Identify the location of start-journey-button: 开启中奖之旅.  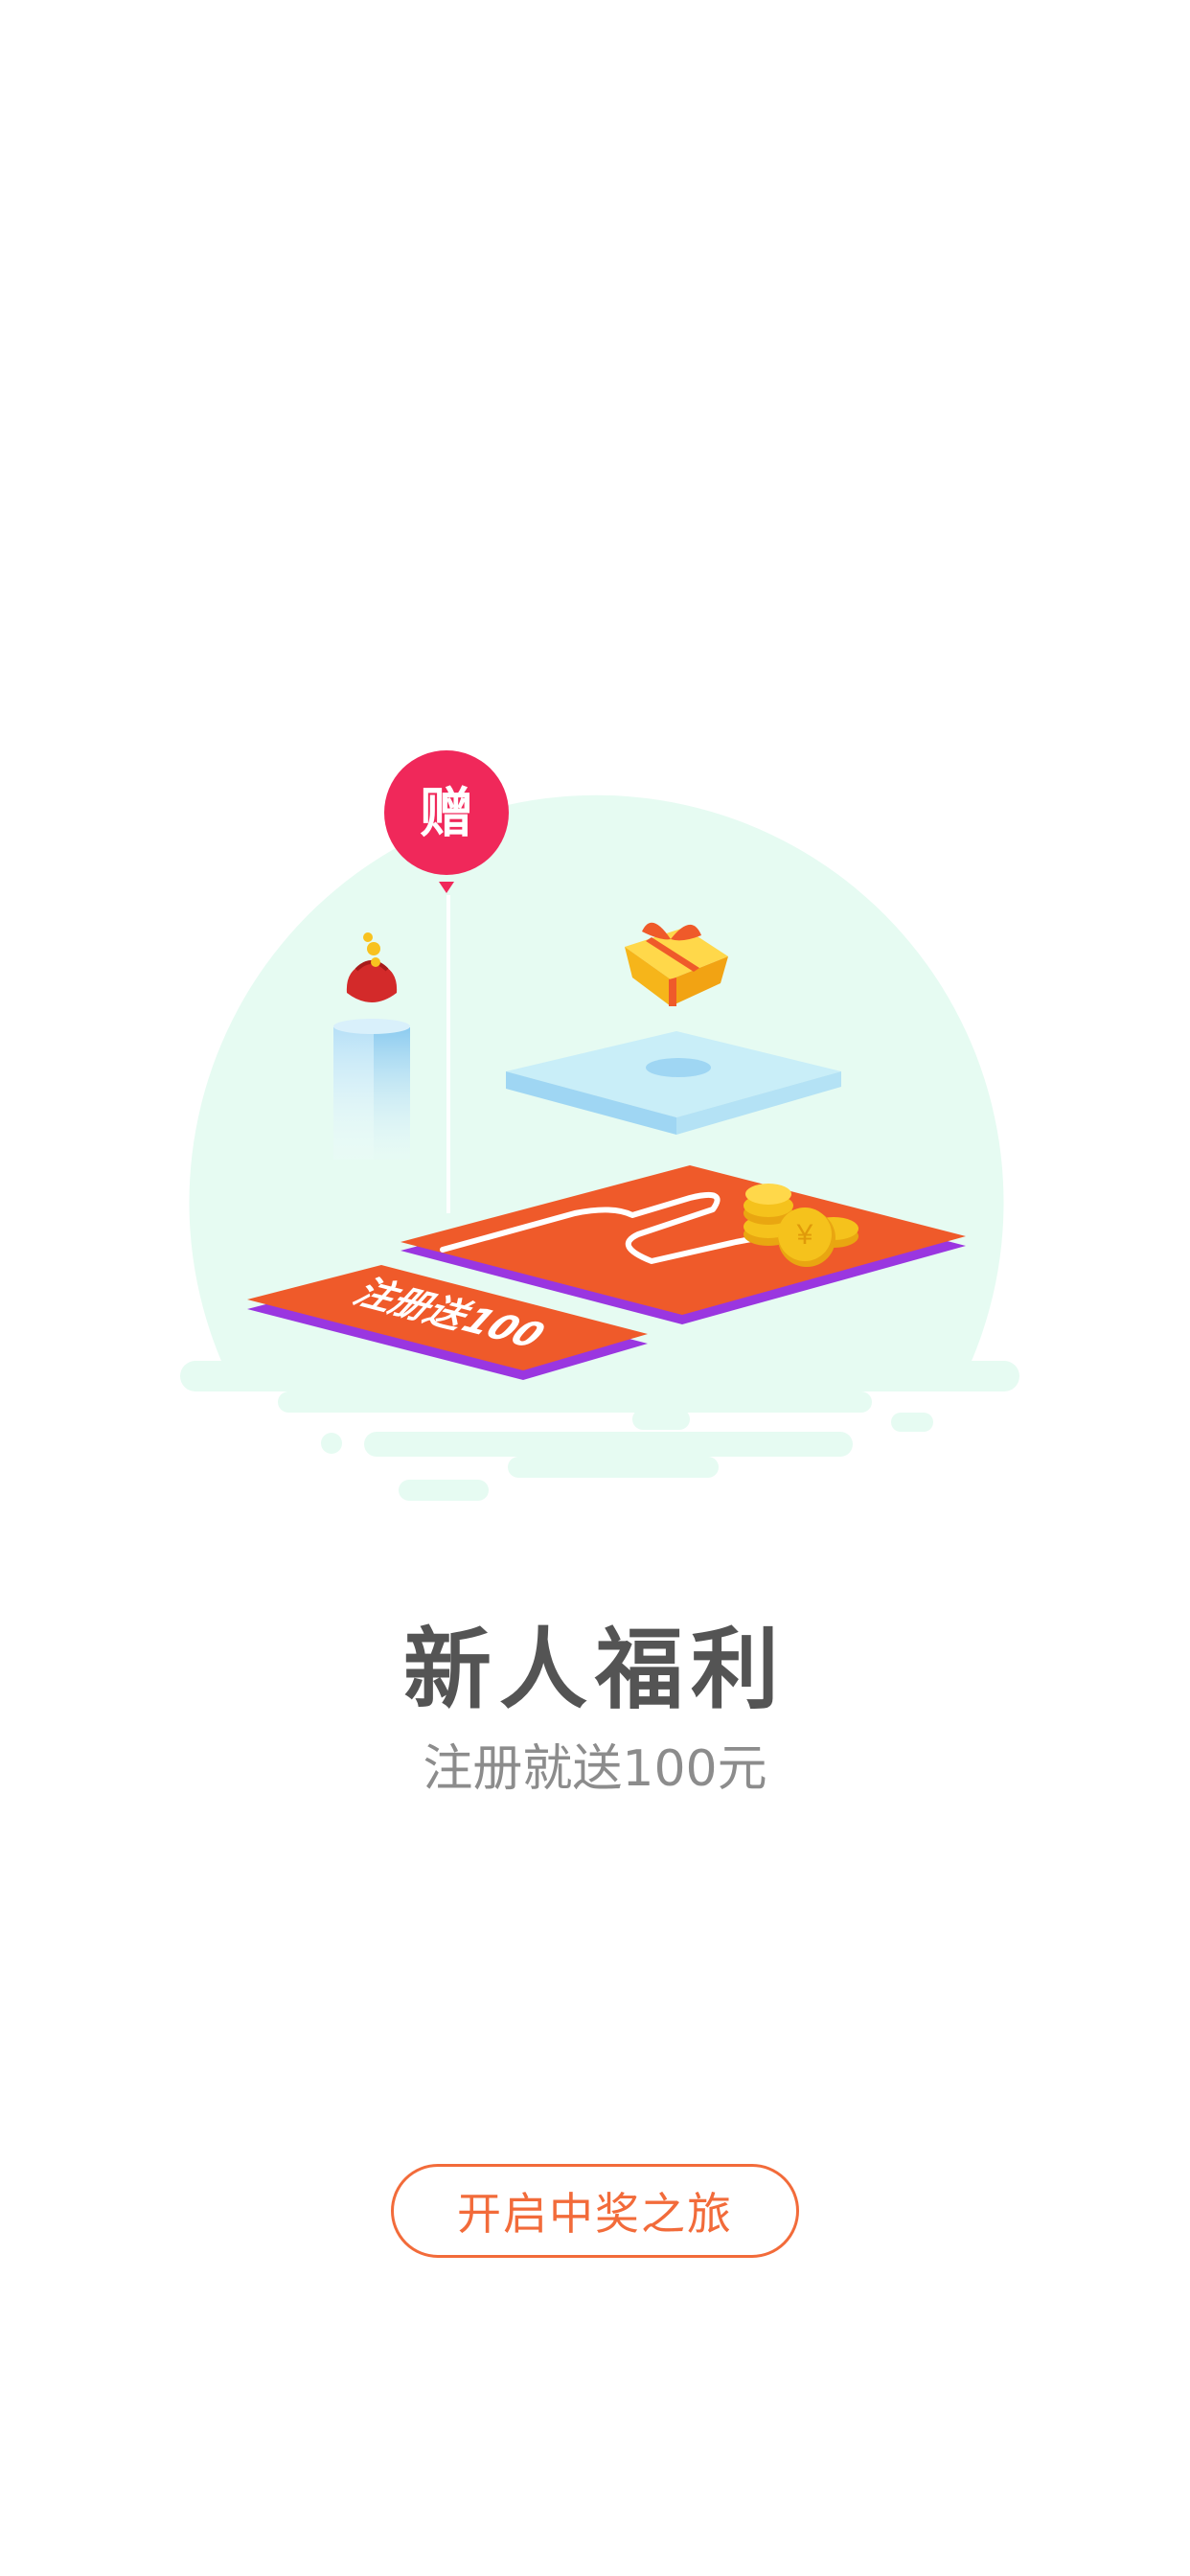
(595, 2211).